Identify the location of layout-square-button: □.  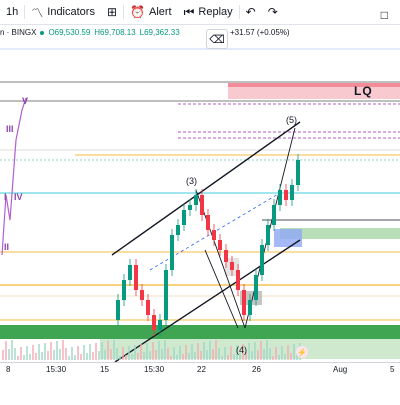
(384, 15).